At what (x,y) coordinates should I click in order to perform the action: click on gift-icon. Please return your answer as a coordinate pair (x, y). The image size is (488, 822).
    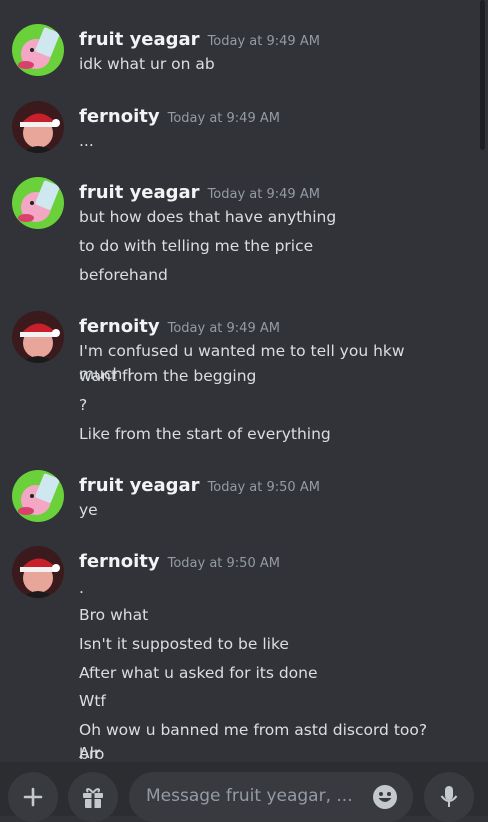
    Looking at the image, I should click on (93, 798).